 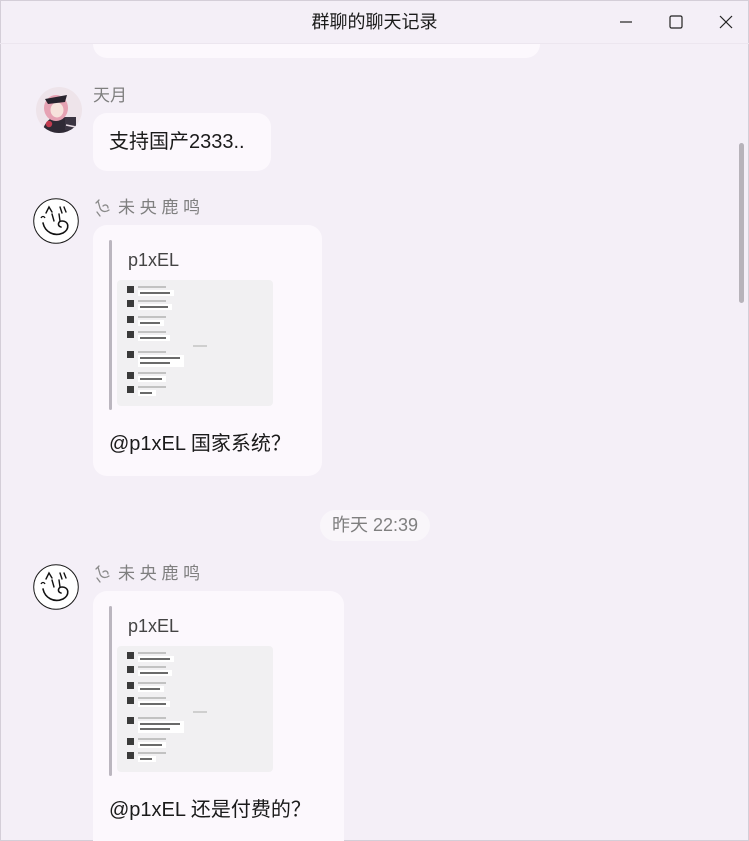 I want to click on message-bubble: 支持国产2333.., so click(x=182, y=142).